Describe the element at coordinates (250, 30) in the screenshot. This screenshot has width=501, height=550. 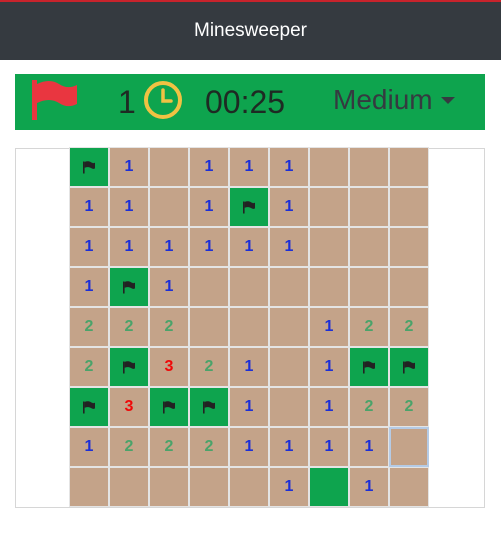
I see `app-title: Minesweeper` at that location.